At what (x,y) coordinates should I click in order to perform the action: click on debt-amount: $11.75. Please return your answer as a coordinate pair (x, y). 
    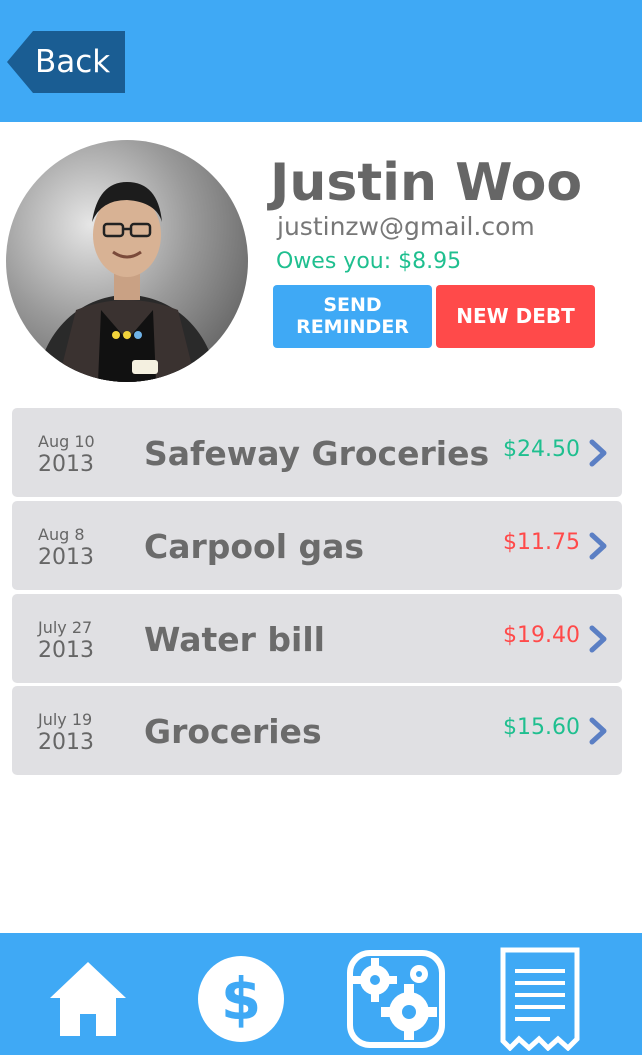
    Looking at the image, I should click on (541, 542).